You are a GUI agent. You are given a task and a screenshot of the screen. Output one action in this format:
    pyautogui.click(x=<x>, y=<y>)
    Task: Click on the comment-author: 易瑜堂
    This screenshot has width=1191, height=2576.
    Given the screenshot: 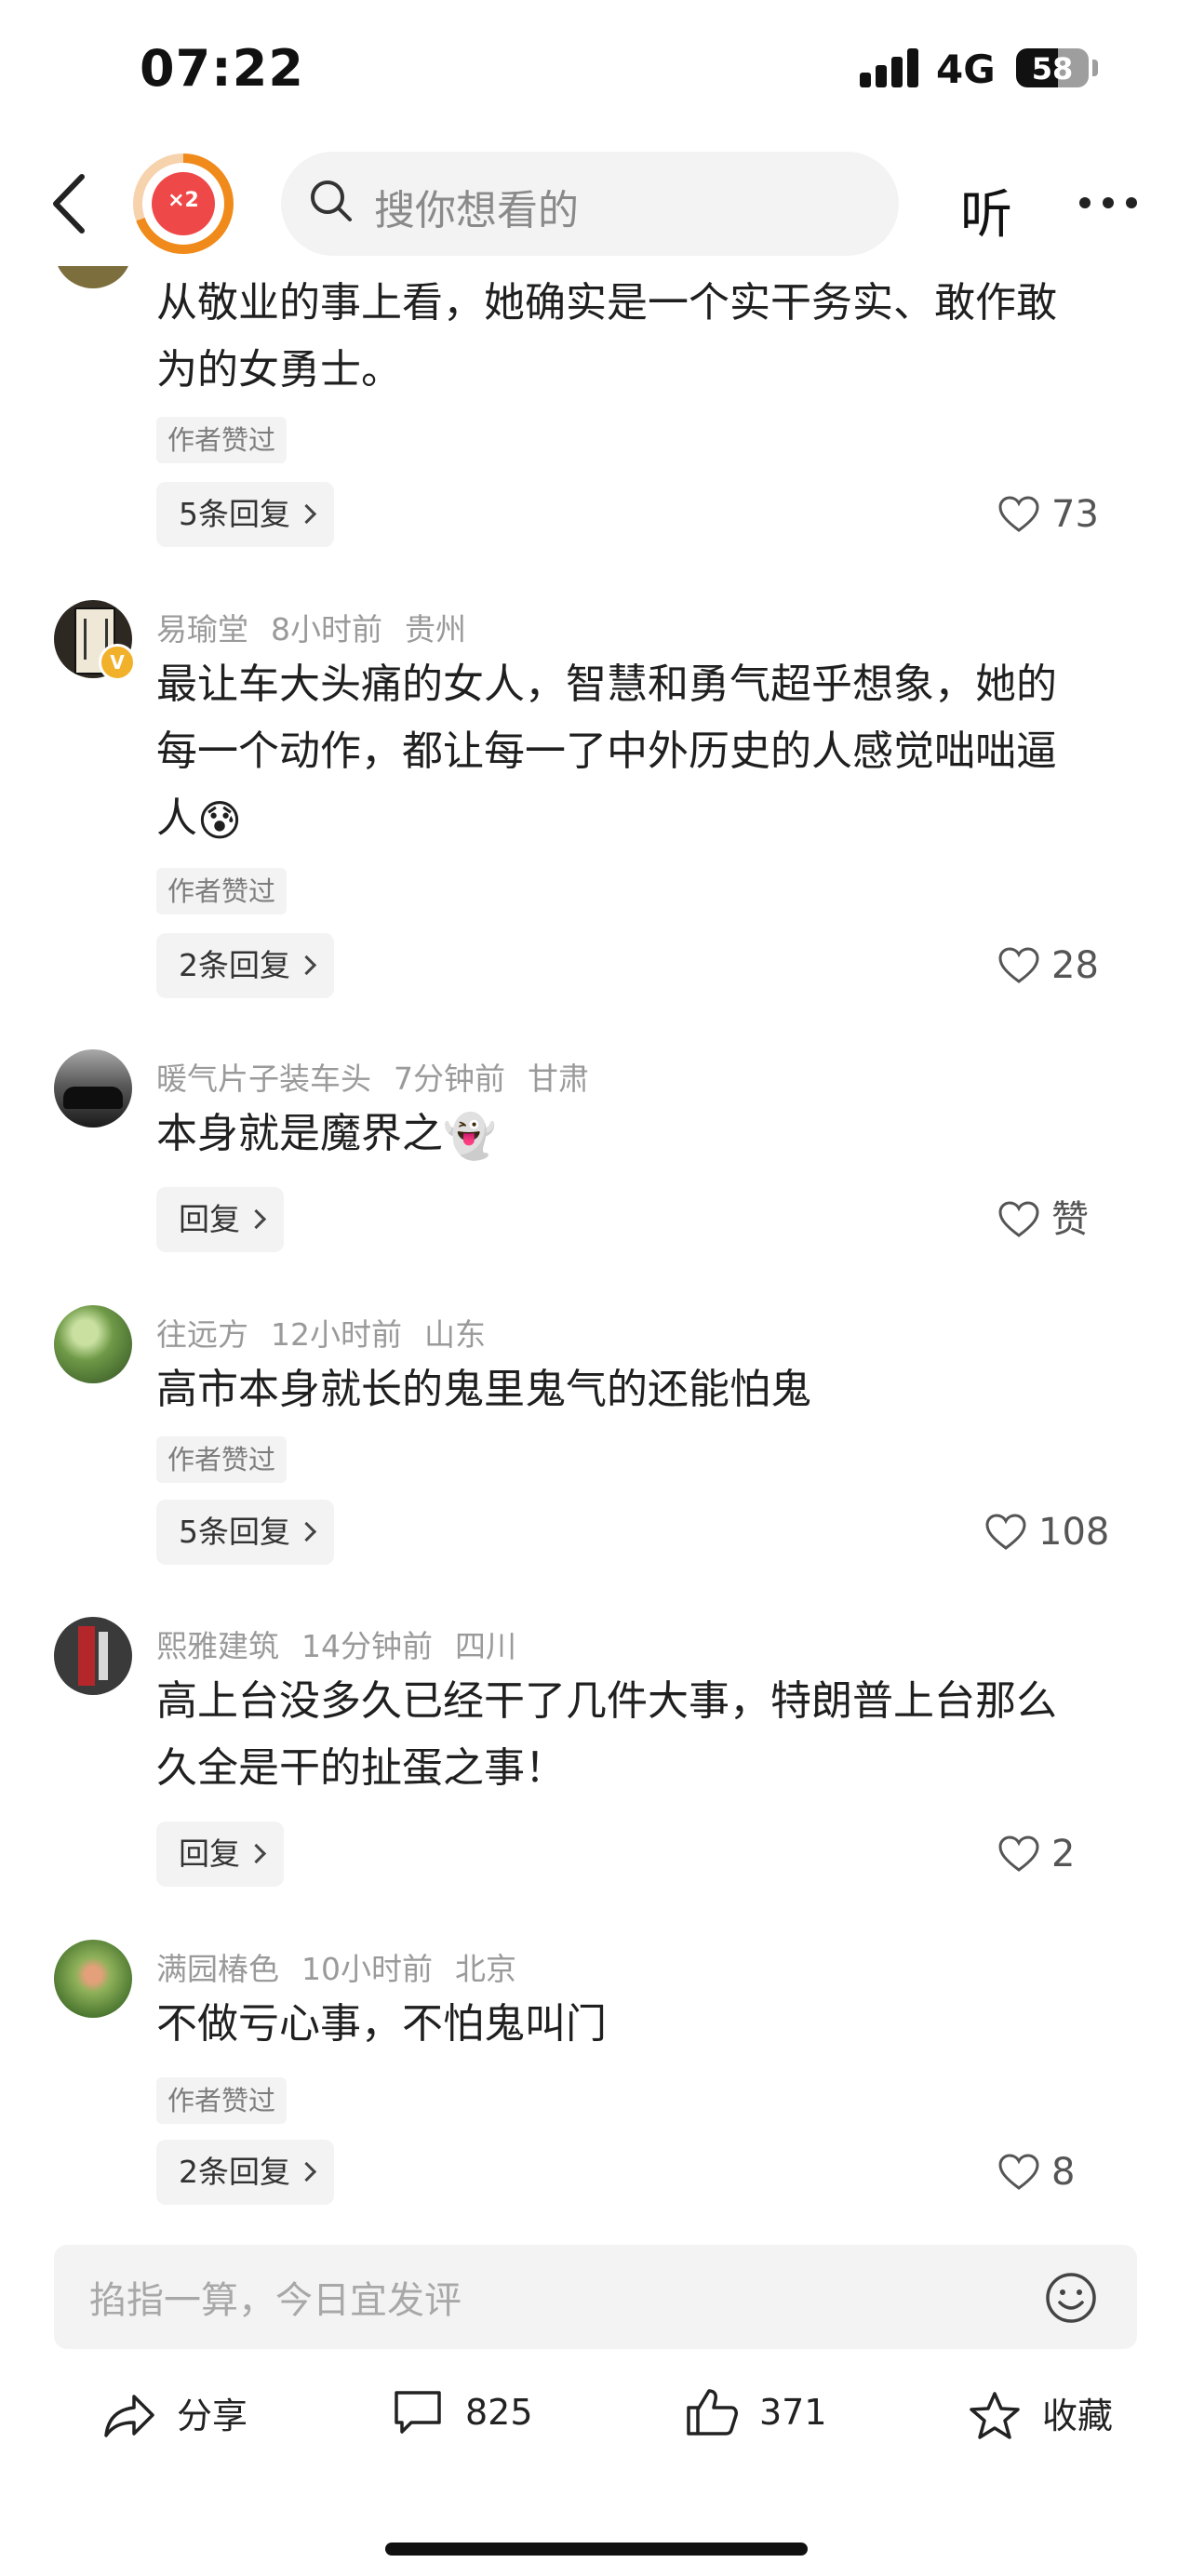 What is the action you would take?
    pyautogui.click(x=202, y=629)
    